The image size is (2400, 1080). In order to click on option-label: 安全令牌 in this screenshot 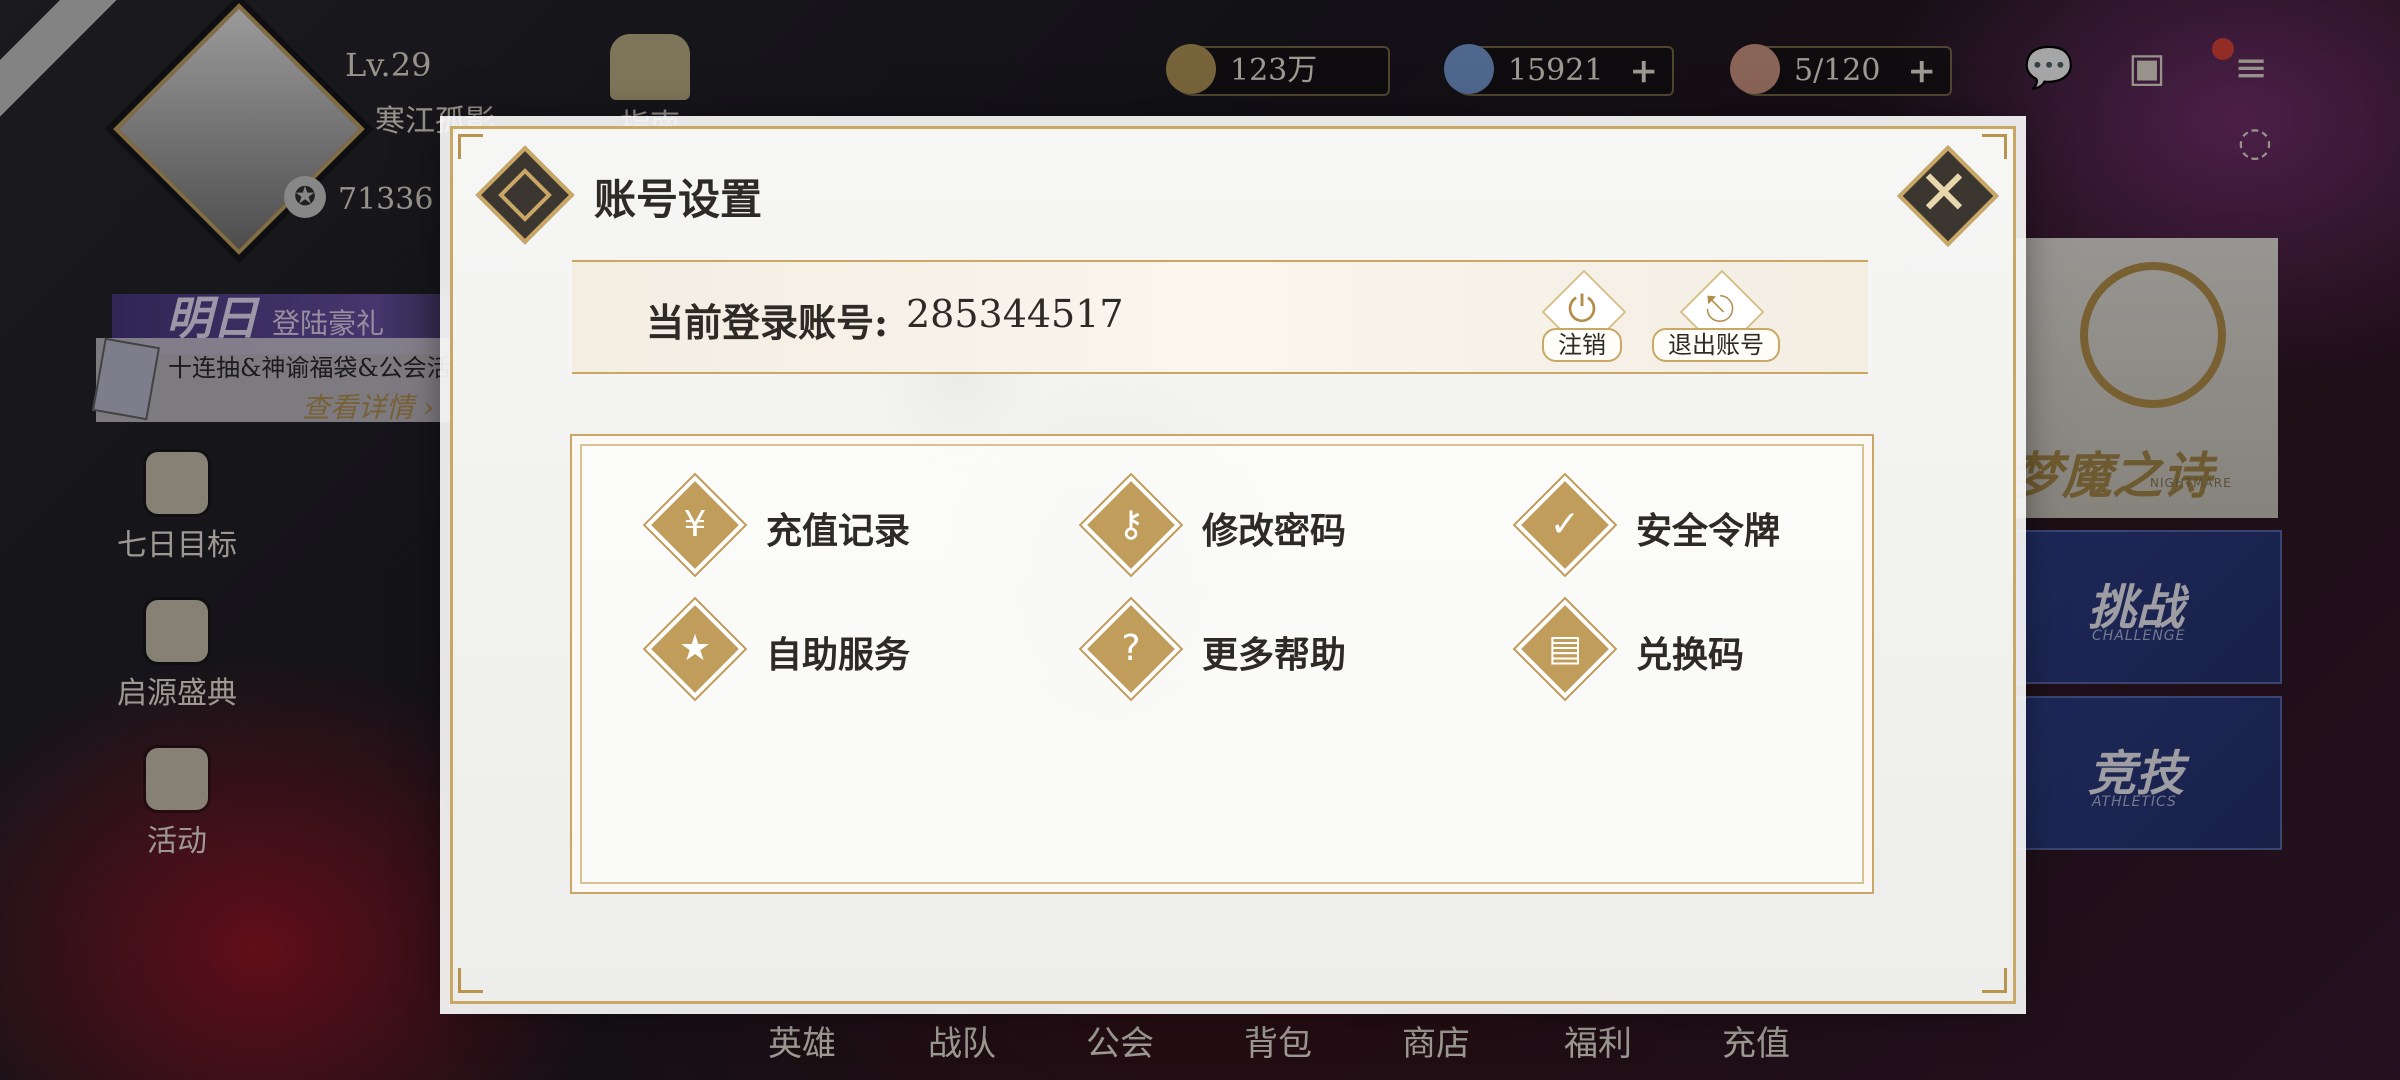, I will do `click(1708, 531)`.